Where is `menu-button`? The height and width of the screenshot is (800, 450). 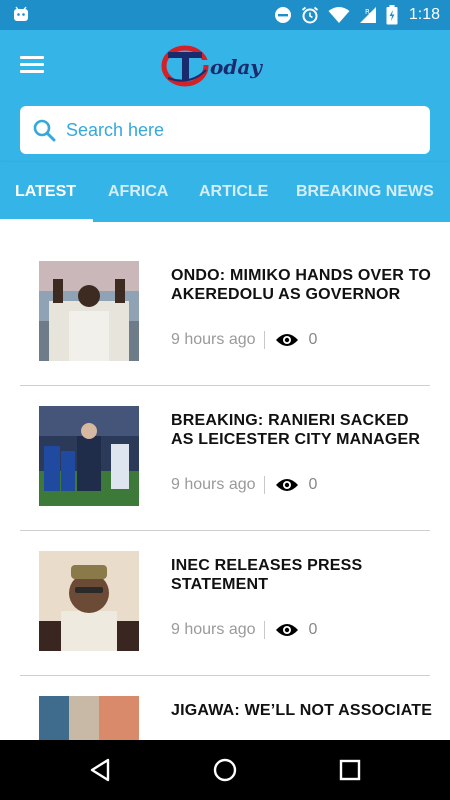
menu-button is located at coordinates (35, 65).